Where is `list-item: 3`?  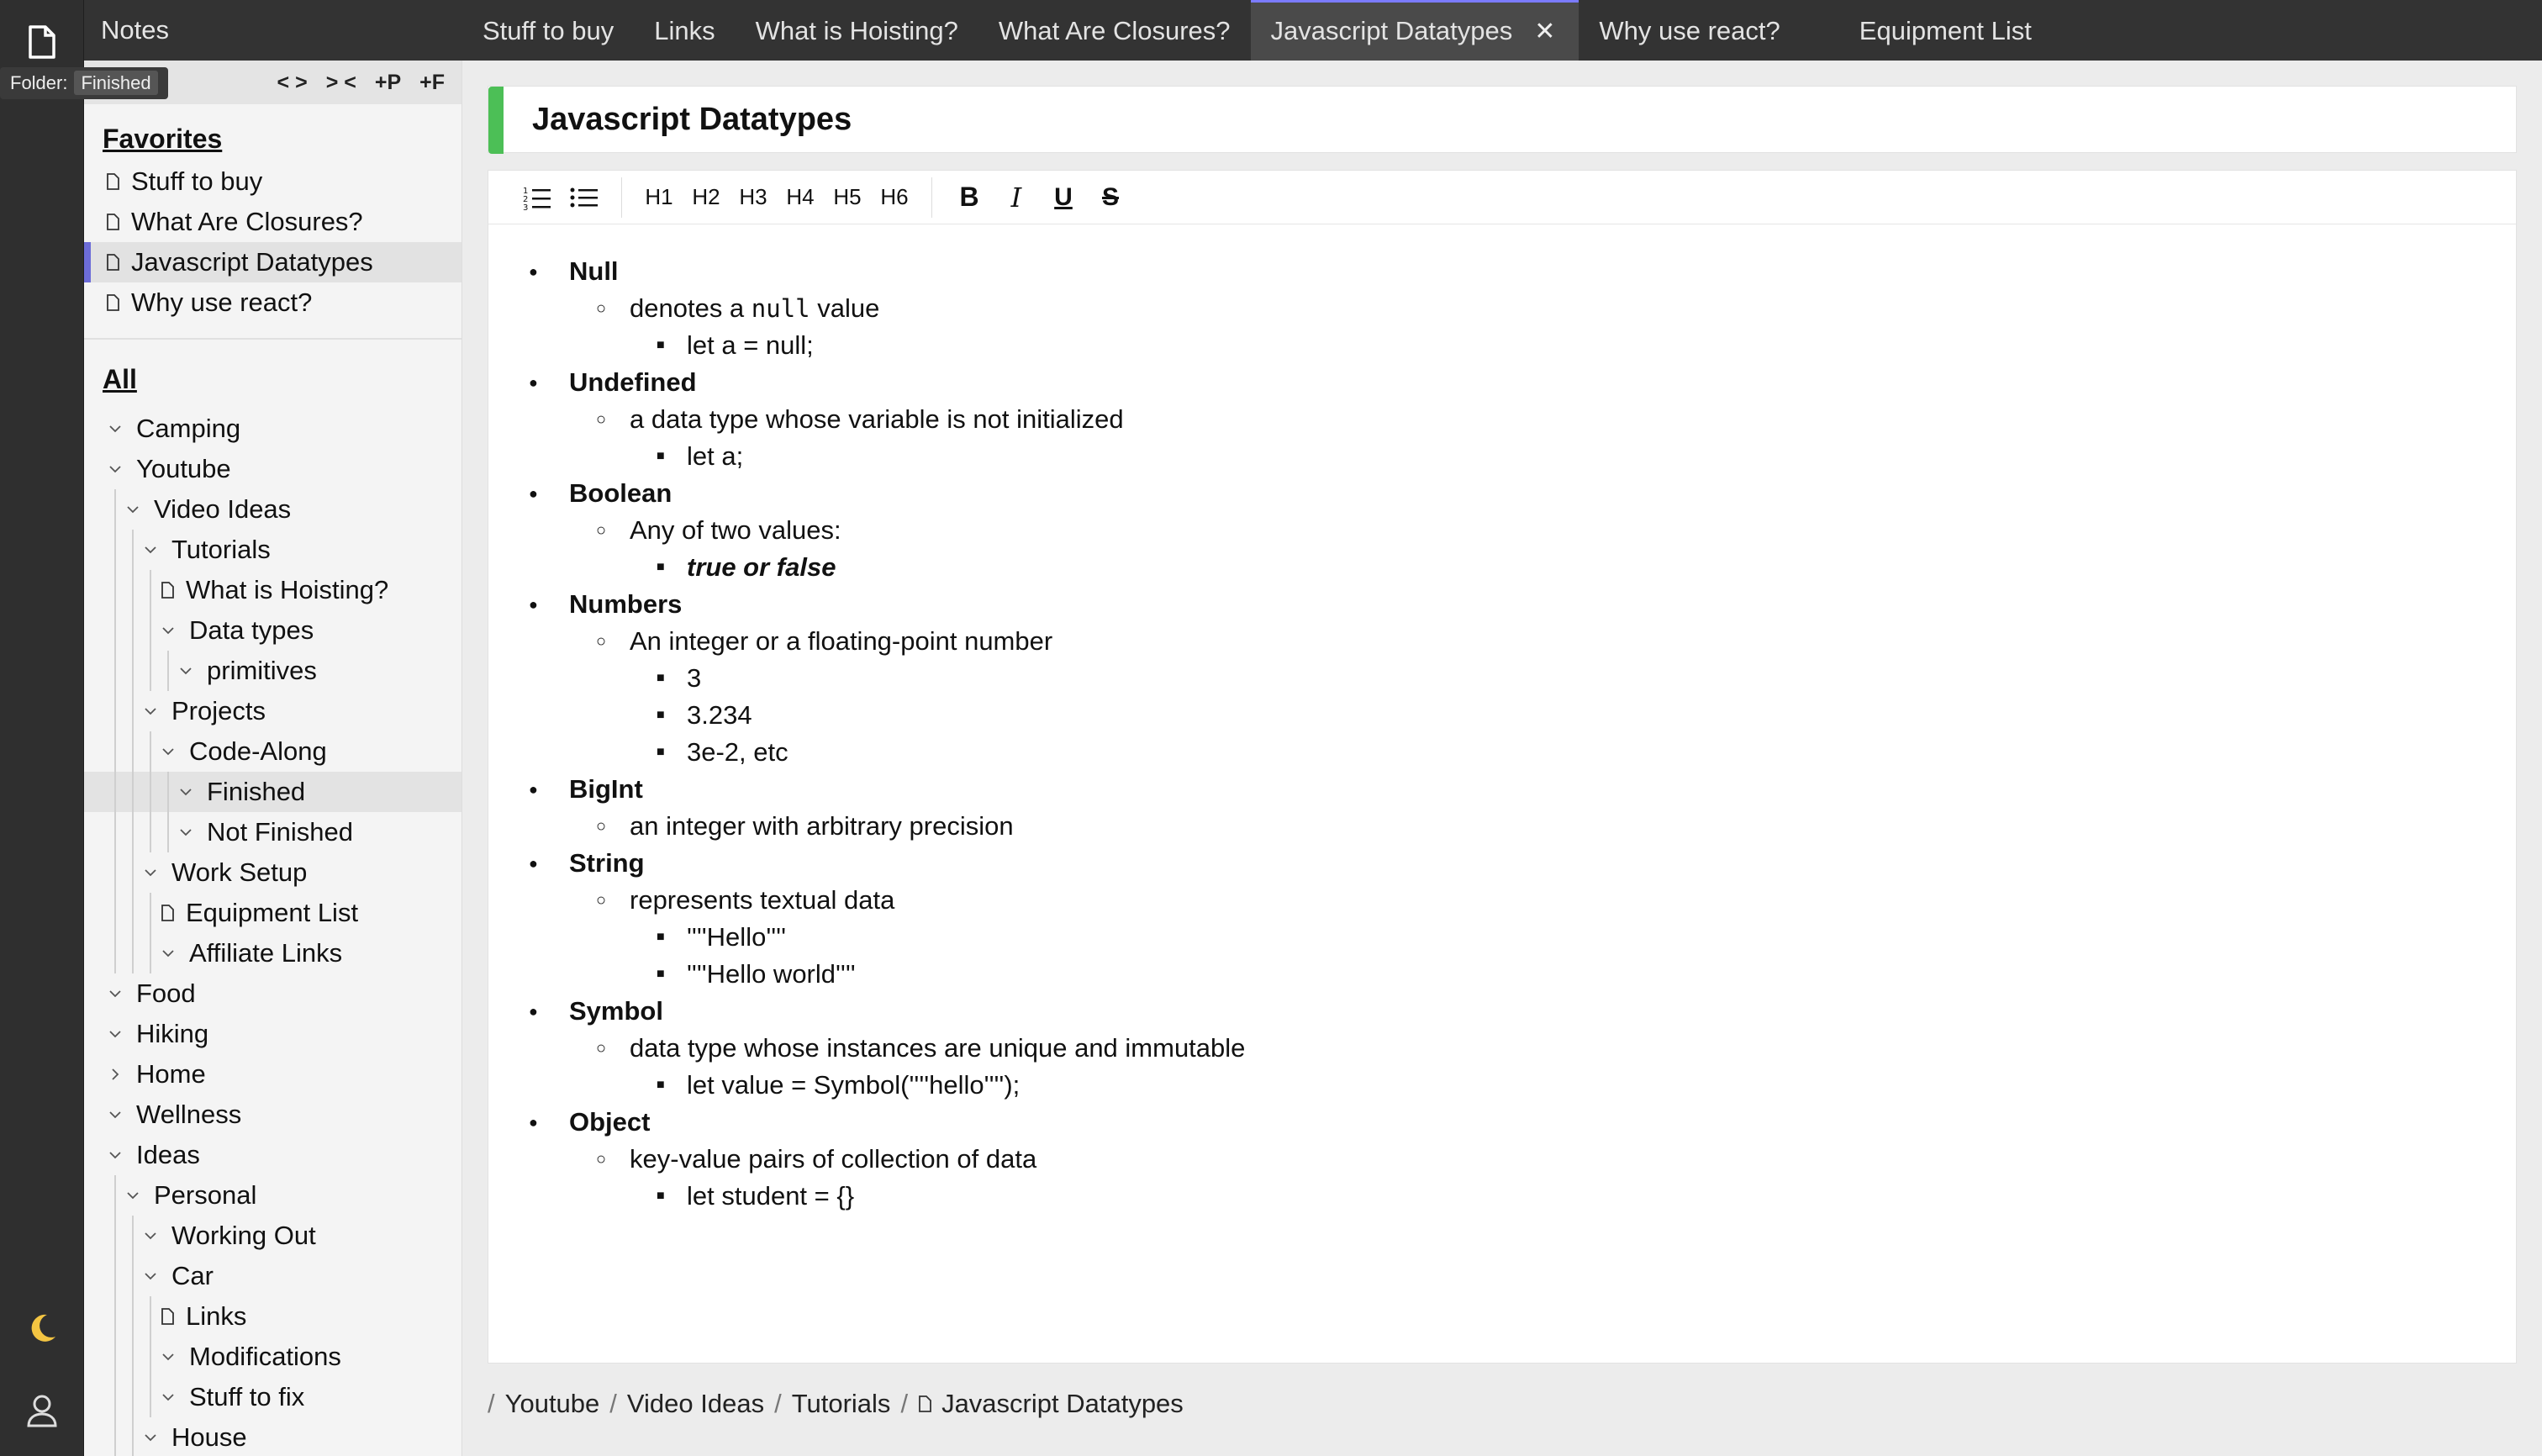
list-item: 3 is located at coordinates (1586, 678).